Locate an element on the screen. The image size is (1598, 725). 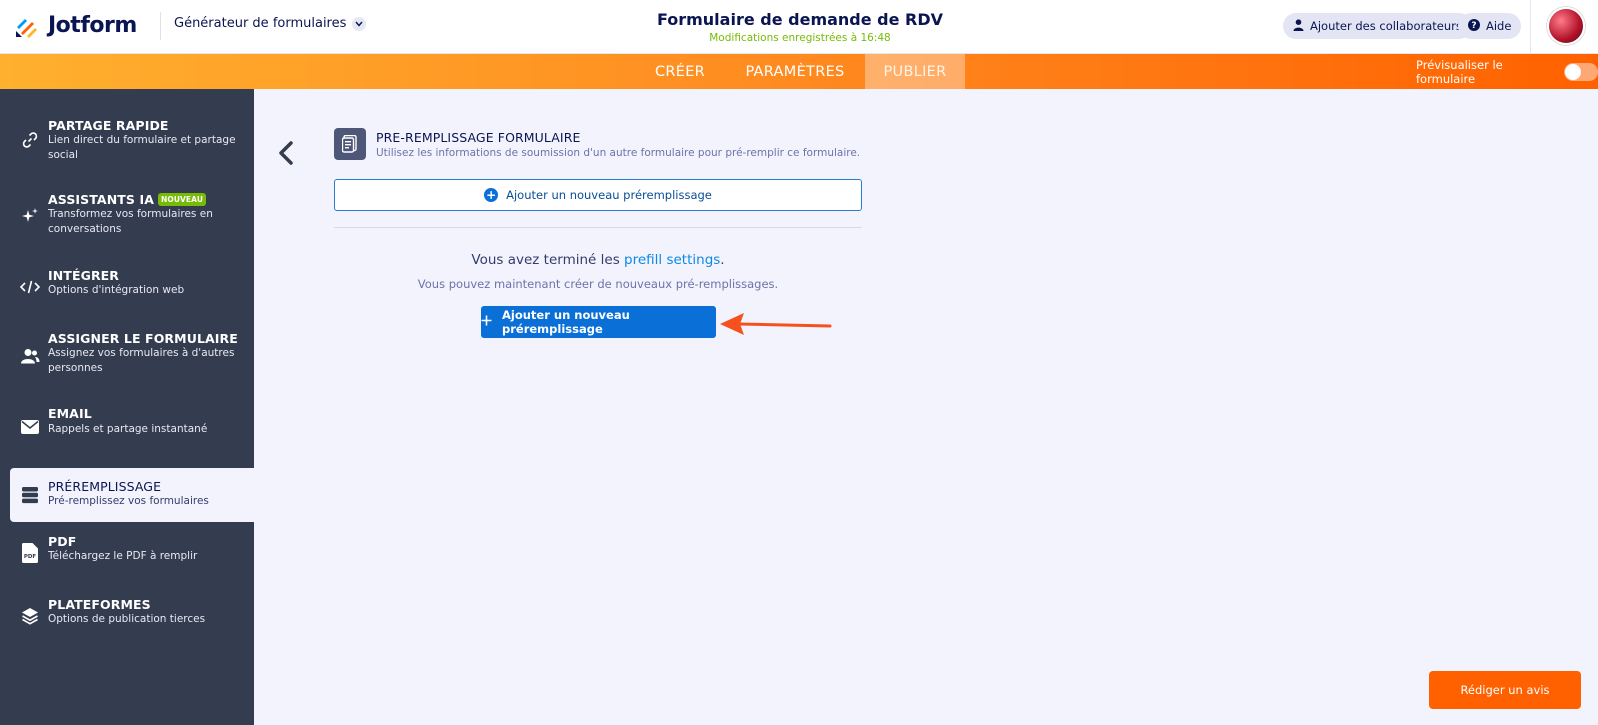
user-icon is located at coordinates (1298, 26).